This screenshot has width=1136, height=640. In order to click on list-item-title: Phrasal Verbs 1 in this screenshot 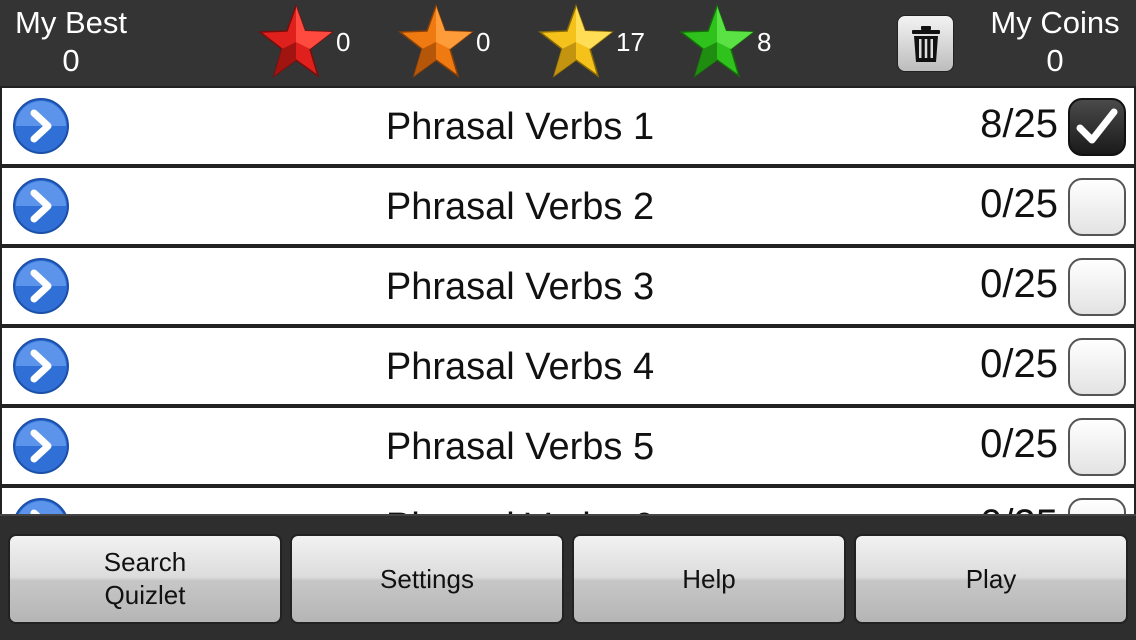, I will do `click(520, 127)`.